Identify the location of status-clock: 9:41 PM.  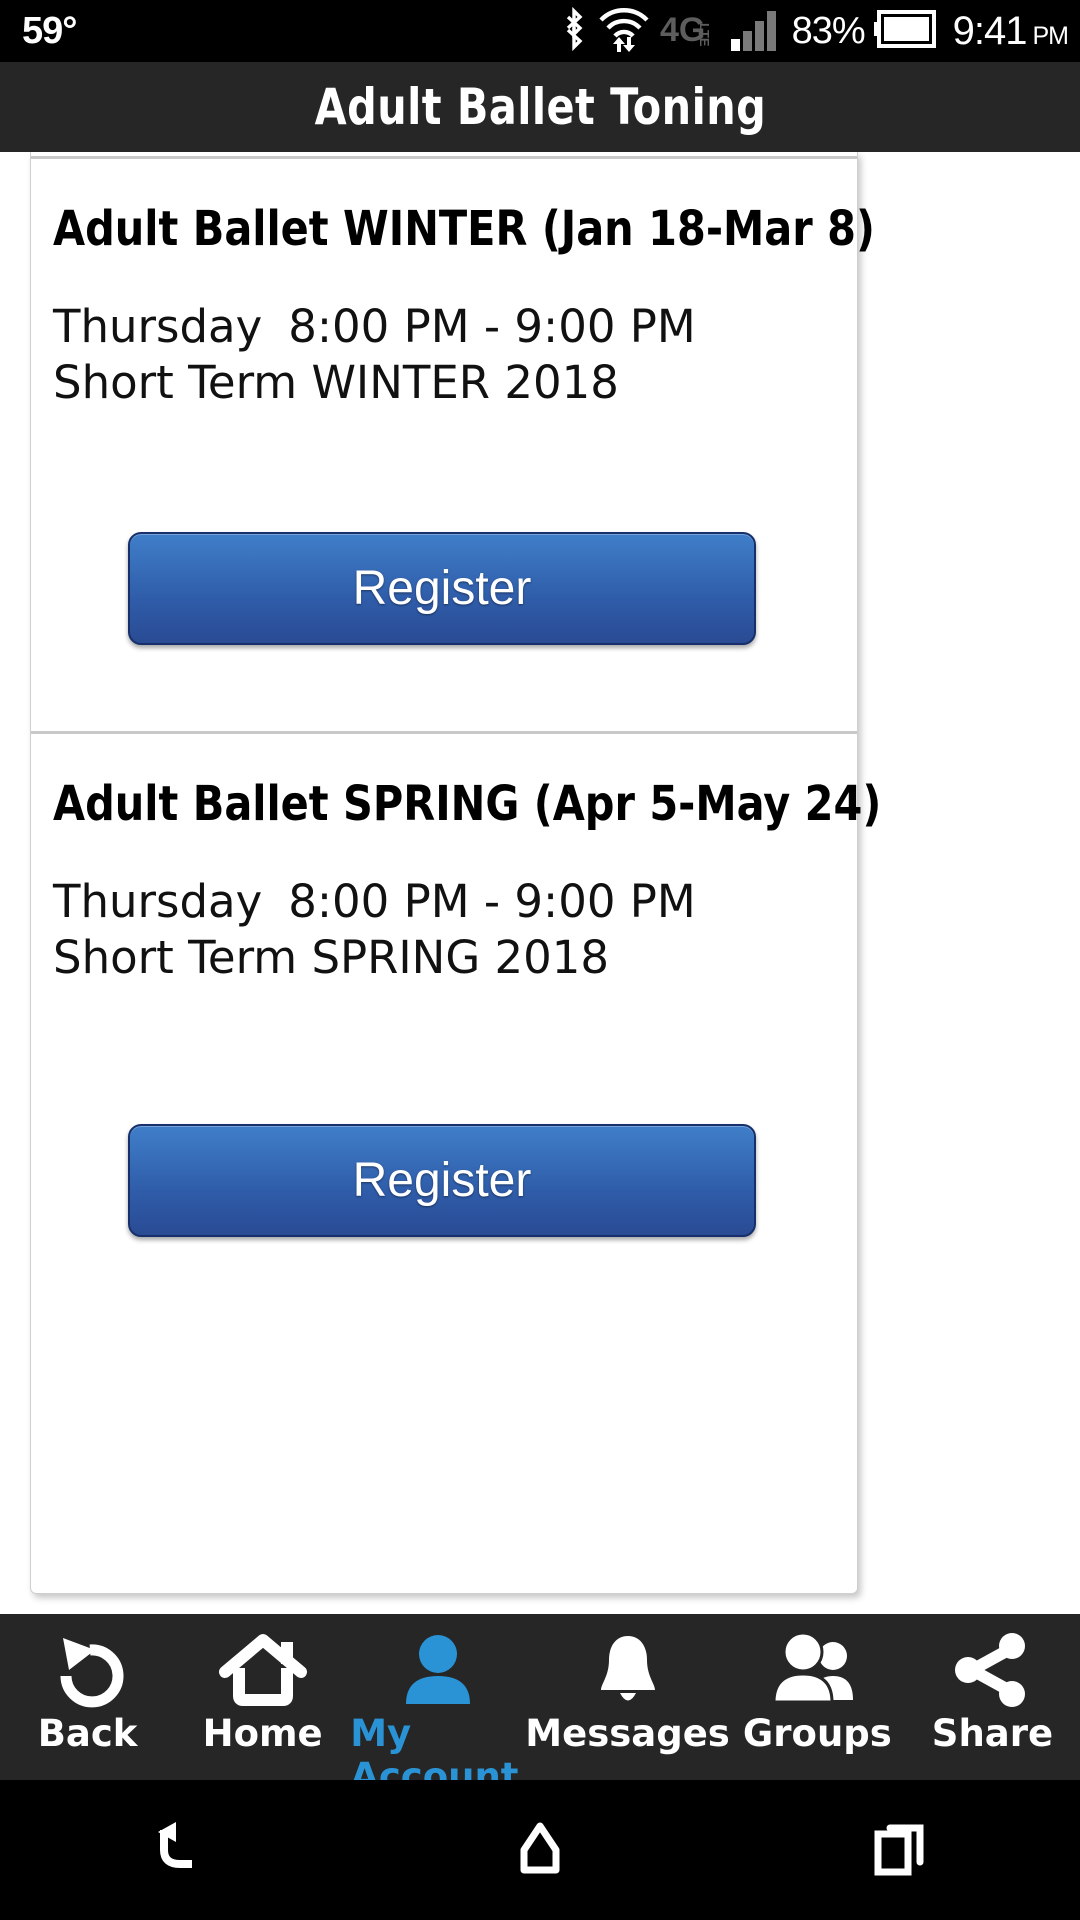
(1010, 31).